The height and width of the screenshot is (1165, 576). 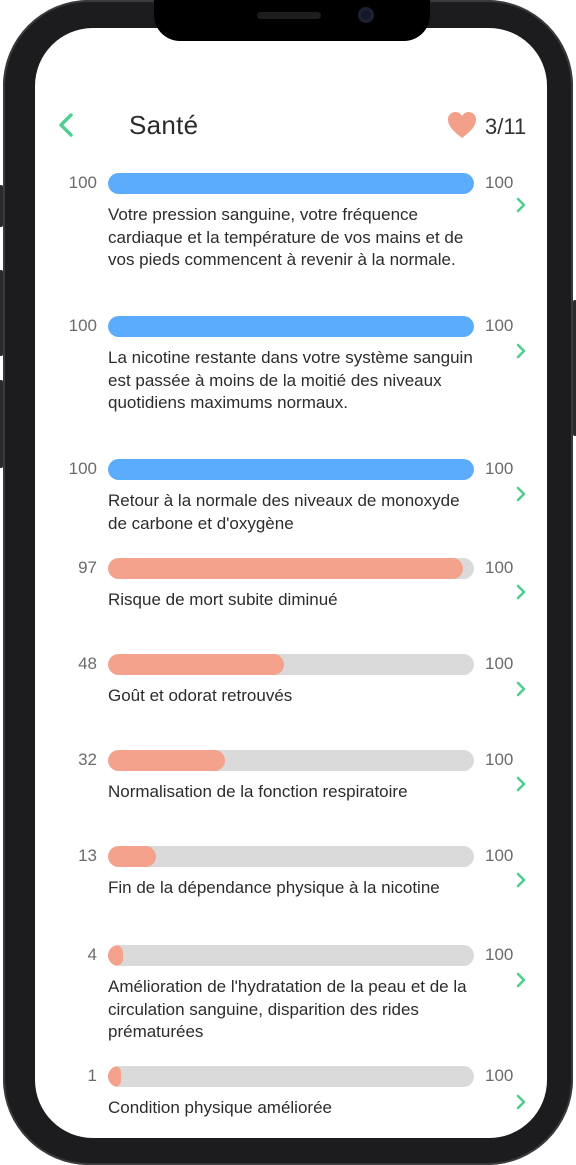 What do you see at coordinates (87, 663) in the screenshot?
I see `progress-value: 48` at bounding box center [87, 663].